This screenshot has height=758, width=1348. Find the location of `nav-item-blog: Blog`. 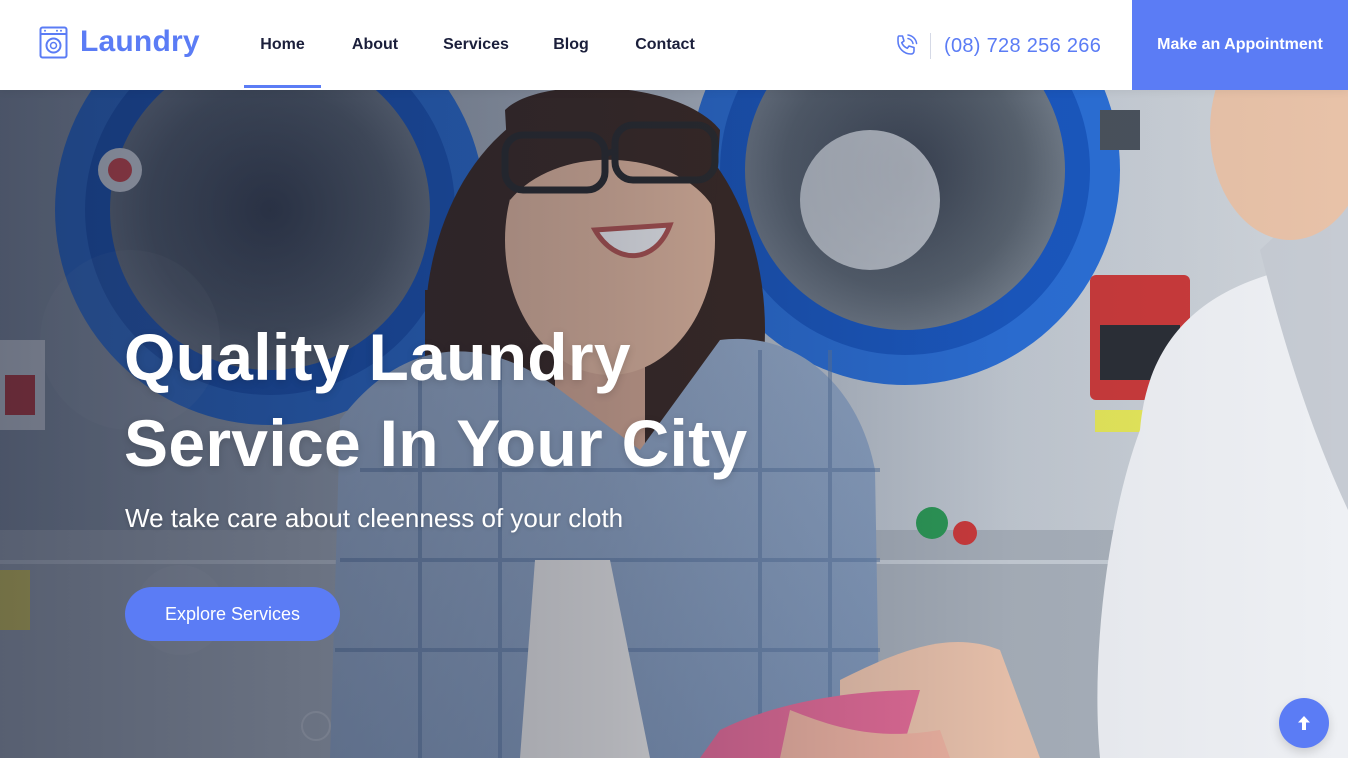

nav-item-blog: Blog is located at coordinates (571, 45).